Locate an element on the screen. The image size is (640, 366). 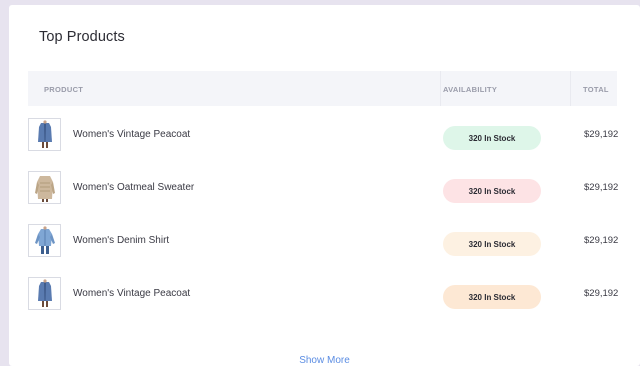
card-title: Top Products is located at coordinates (82, 37).